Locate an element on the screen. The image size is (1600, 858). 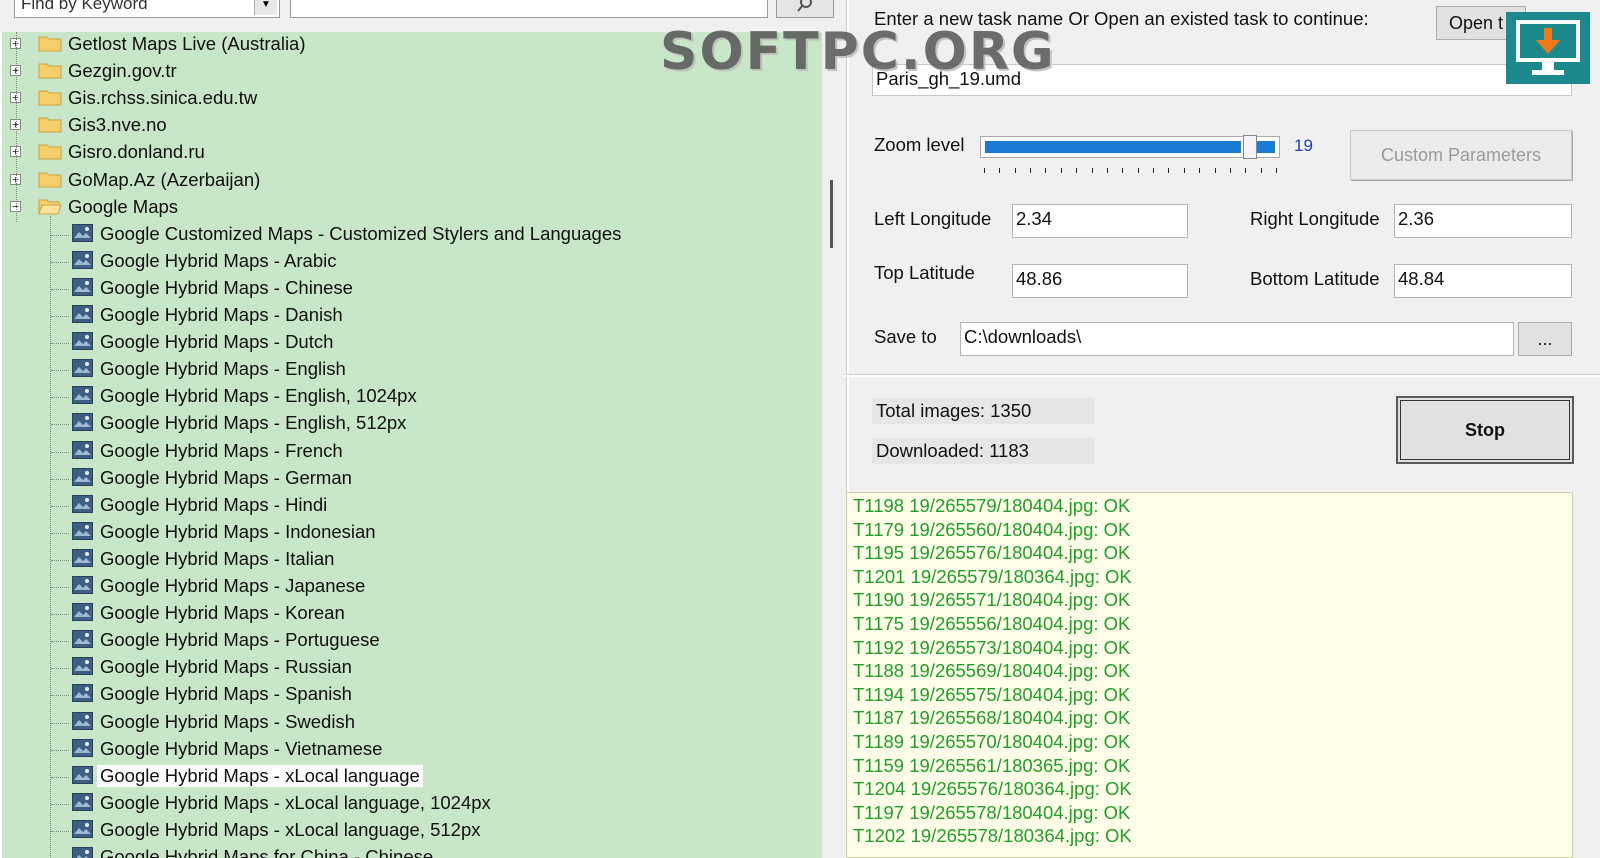
tree-map-label: Google Hybrid Maps - Italian is located at coordinates (217, 558).